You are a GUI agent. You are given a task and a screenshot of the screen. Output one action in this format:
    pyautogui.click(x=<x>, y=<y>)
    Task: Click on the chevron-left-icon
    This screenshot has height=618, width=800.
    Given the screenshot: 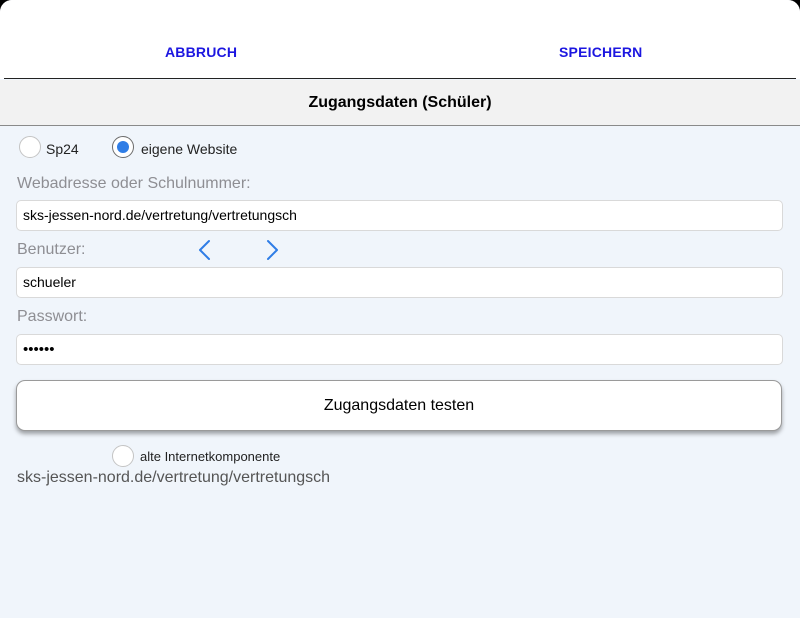 What is the action you would take?
    pyautogui.click(x=205, y=250)
    